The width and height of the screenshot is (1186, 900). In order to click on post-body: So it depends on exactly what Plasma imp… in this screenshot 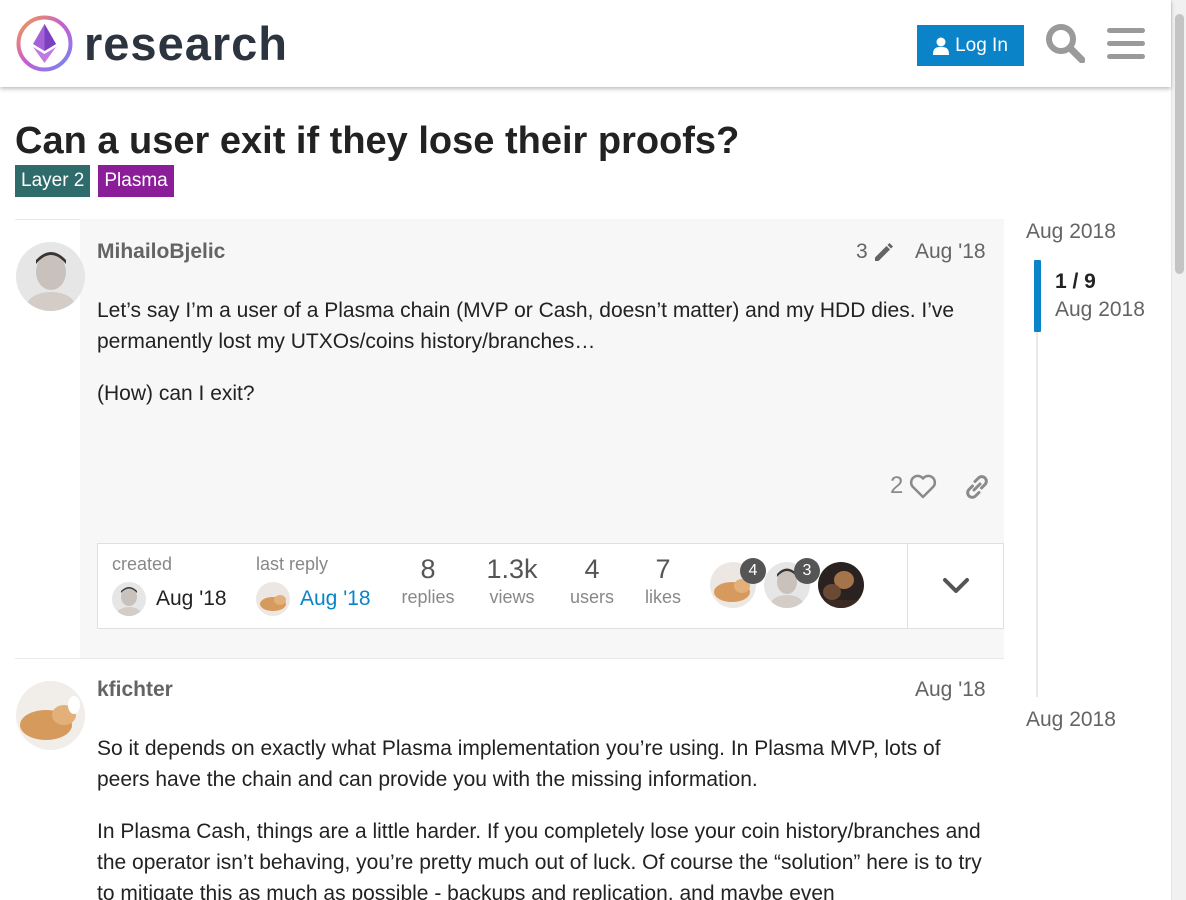, I will do `click(544, 816)`.